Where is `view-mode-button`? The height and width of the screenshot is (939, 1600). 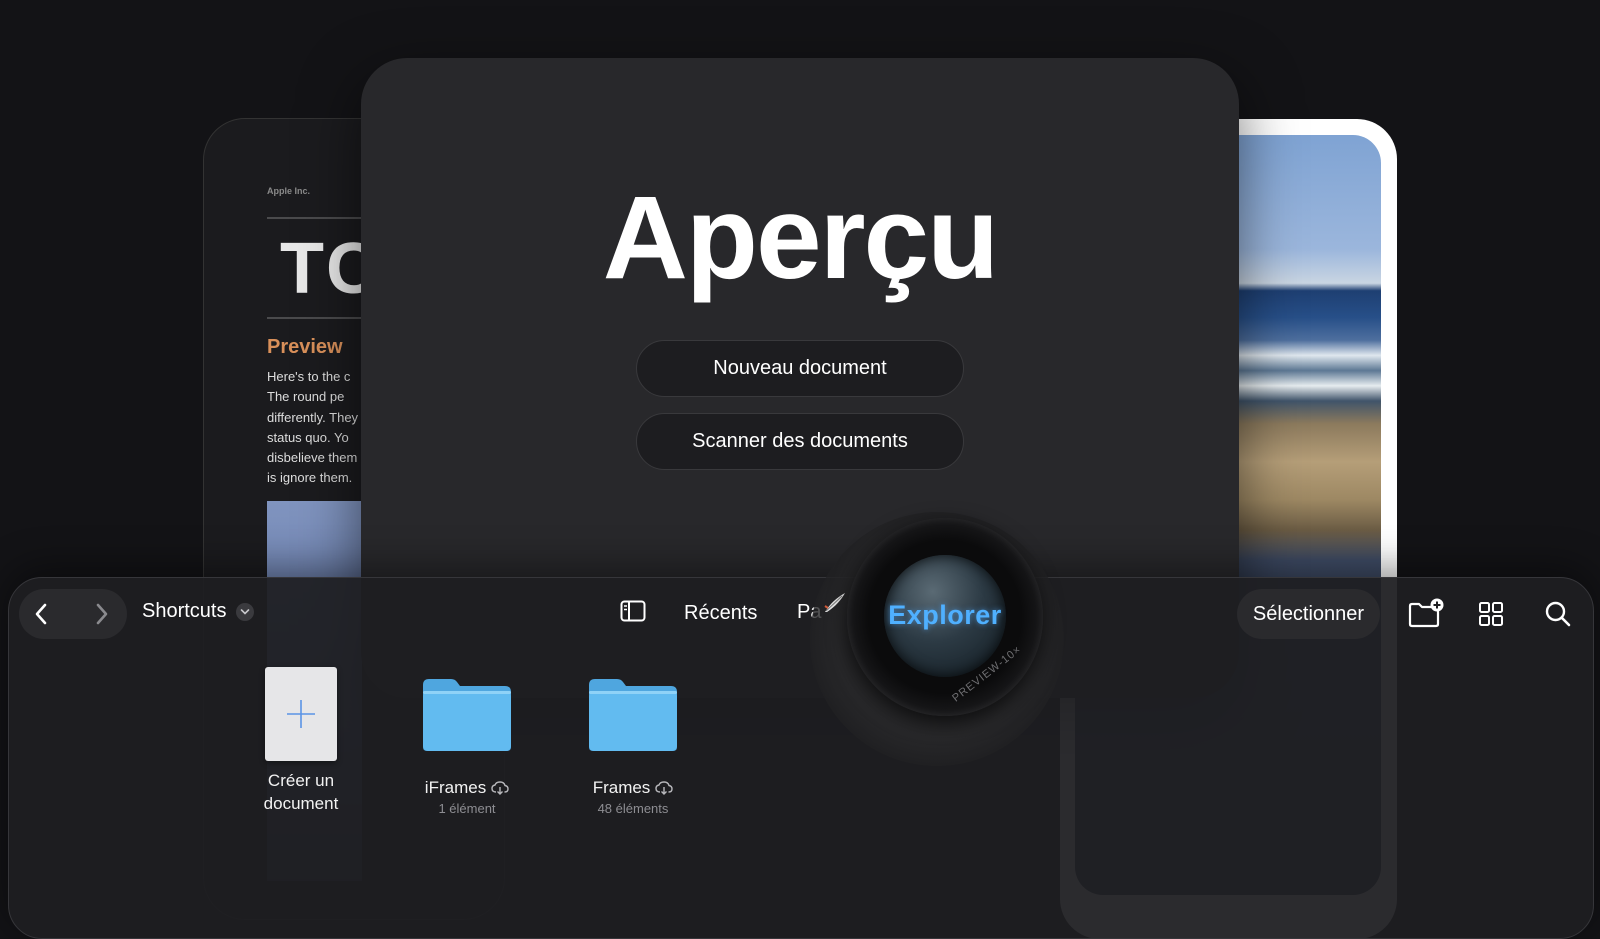
view-mode-button is located at coordinates (1491, 614).